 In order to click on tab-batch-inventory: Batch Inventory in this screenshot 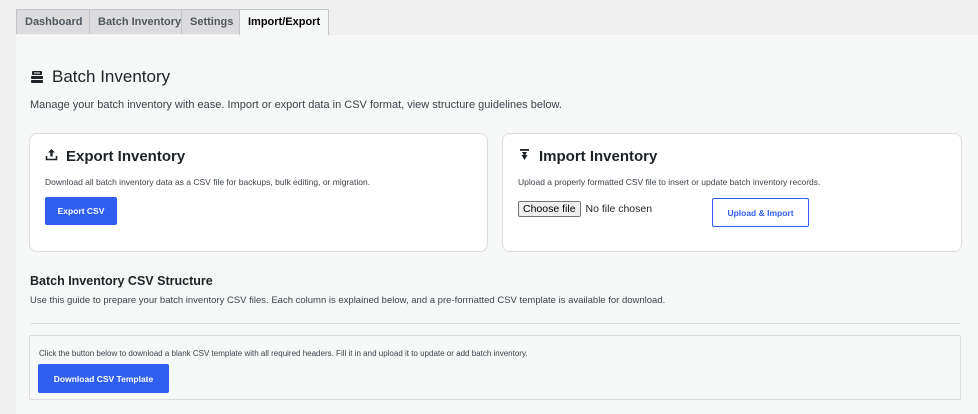, I will do `click(140, 21)`.